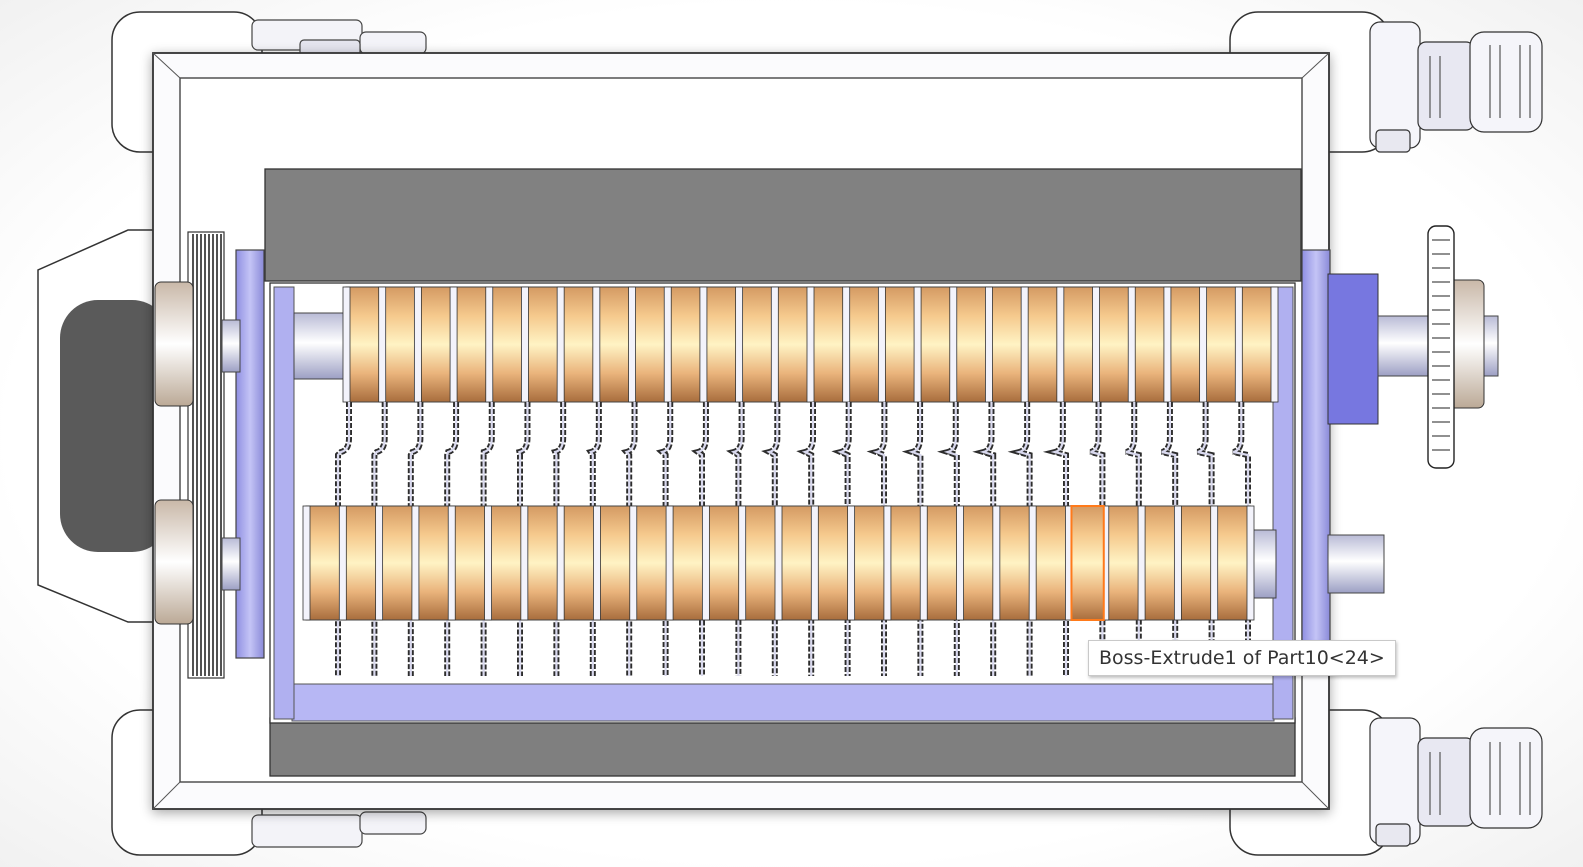  I want to click on lower-guard-plate, so click(782, 747).